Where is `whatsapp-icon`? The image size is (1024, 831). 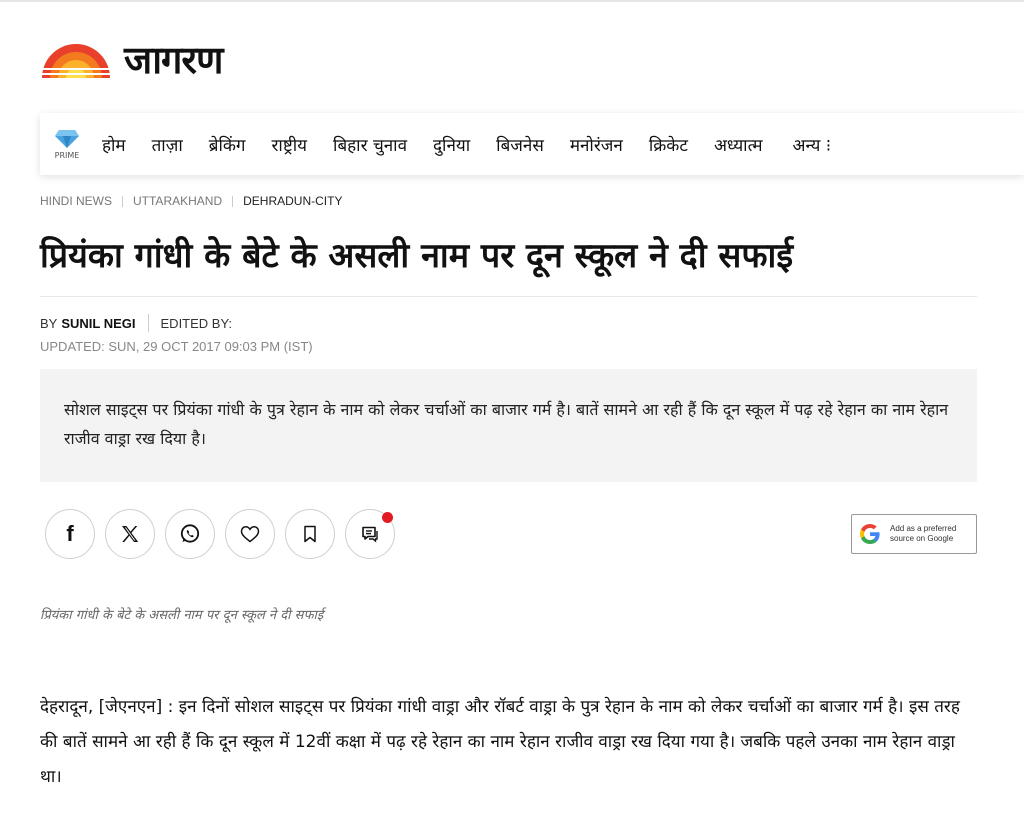
whatsapp-icon is located at coordinates (190, 533).